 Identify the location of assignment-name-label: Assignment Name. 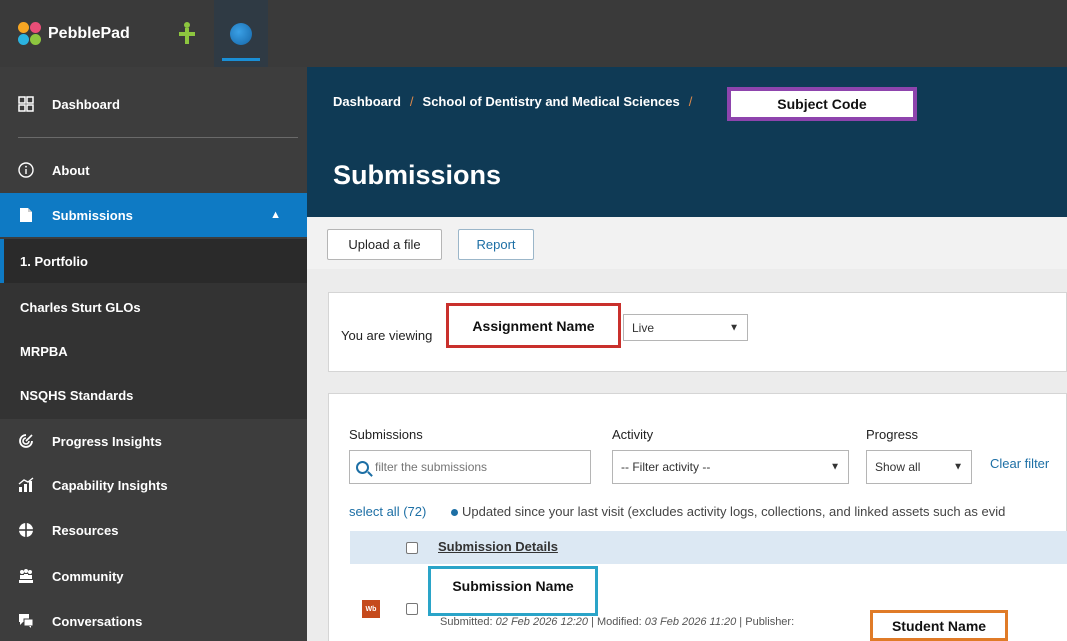
(533, 325).